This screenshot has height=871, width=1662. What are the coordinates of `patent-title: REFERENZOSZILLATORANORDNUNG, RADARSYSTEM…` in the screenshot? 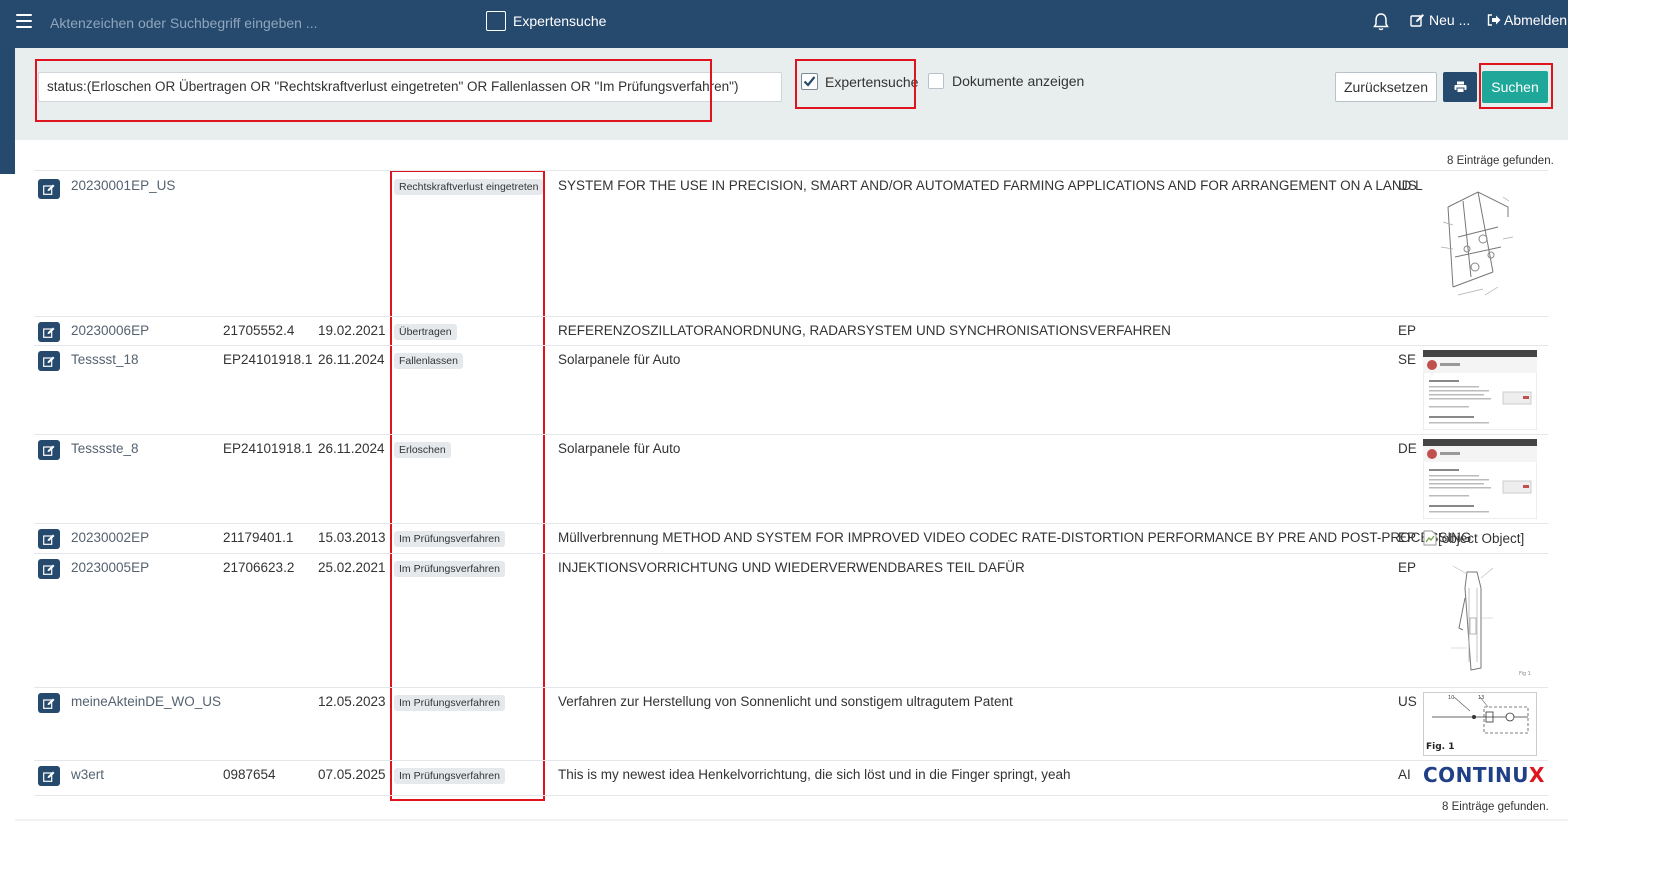 It's located at (864, 330).